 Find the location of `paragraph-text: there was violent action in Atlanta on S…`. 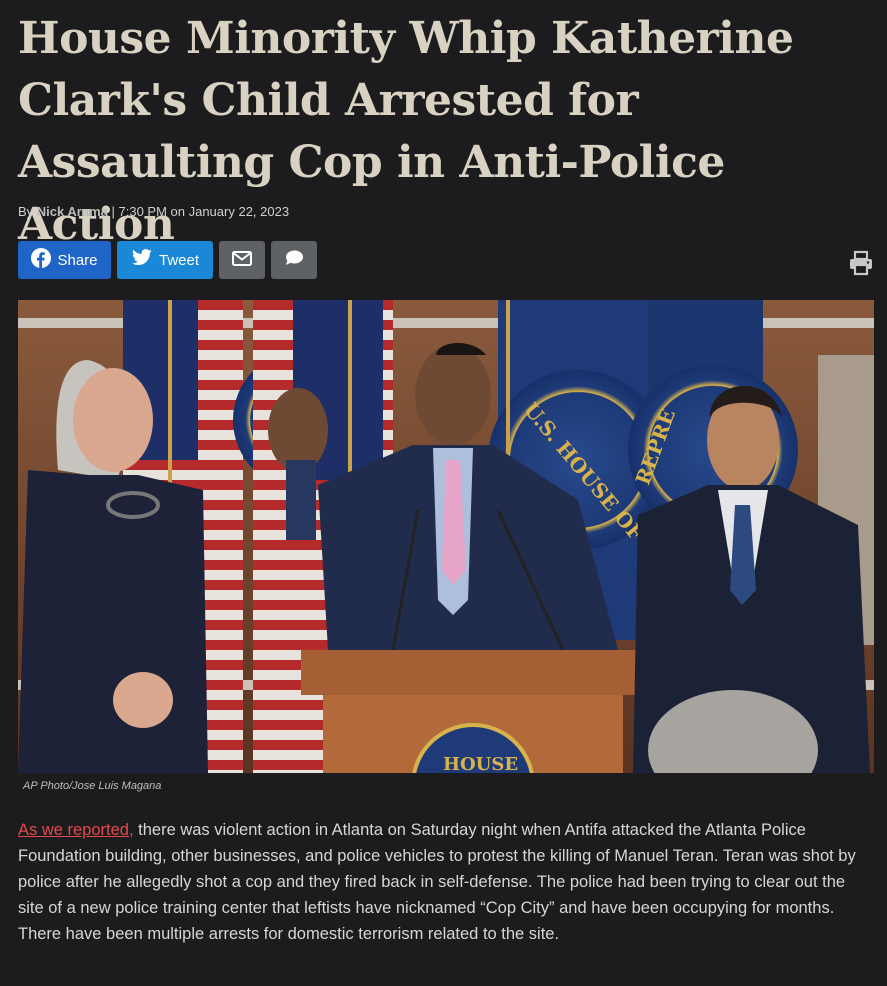

paragraph-text: there was violent action in Atlanta on S… is located at coordinates (437, 882).